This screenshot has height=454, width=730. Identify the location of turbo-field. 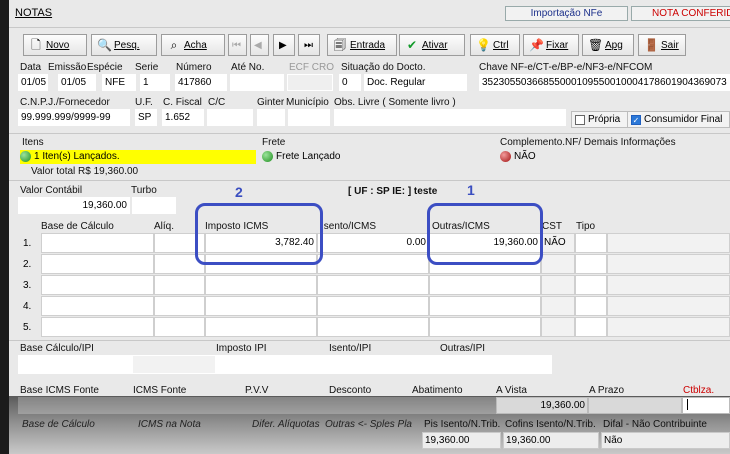
(154, 205).